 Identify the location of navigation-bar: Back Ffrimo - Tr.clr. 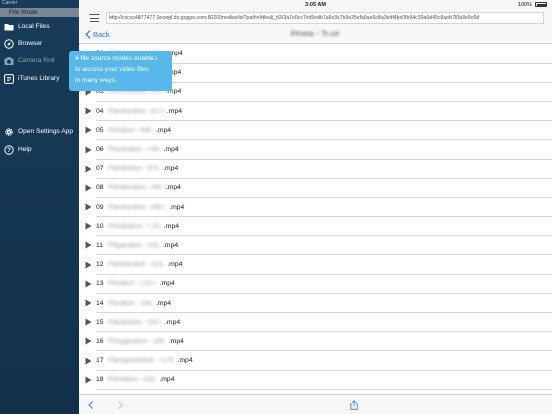
(315, 35).